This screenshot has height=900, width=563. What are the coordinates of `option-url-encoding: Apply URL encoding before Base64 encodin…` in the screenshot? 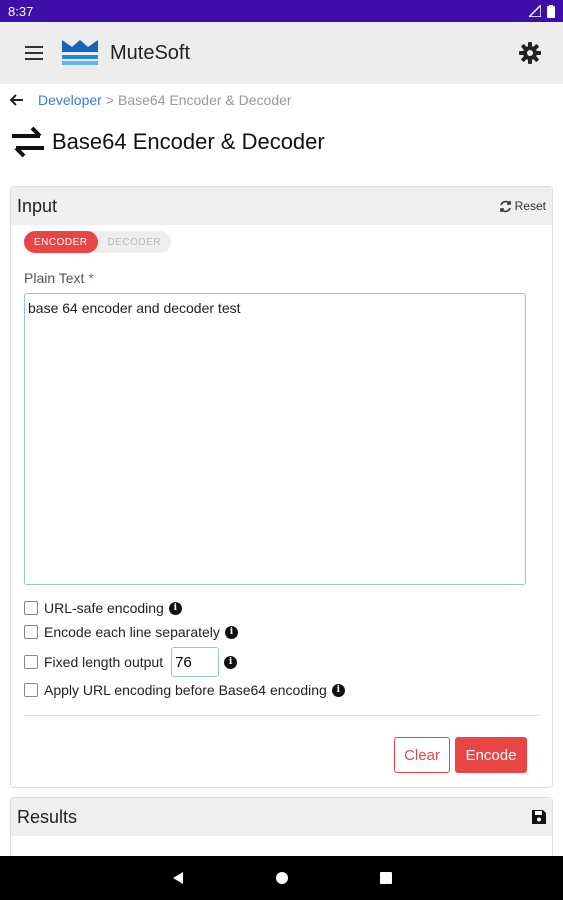 It's located at (184, 690).